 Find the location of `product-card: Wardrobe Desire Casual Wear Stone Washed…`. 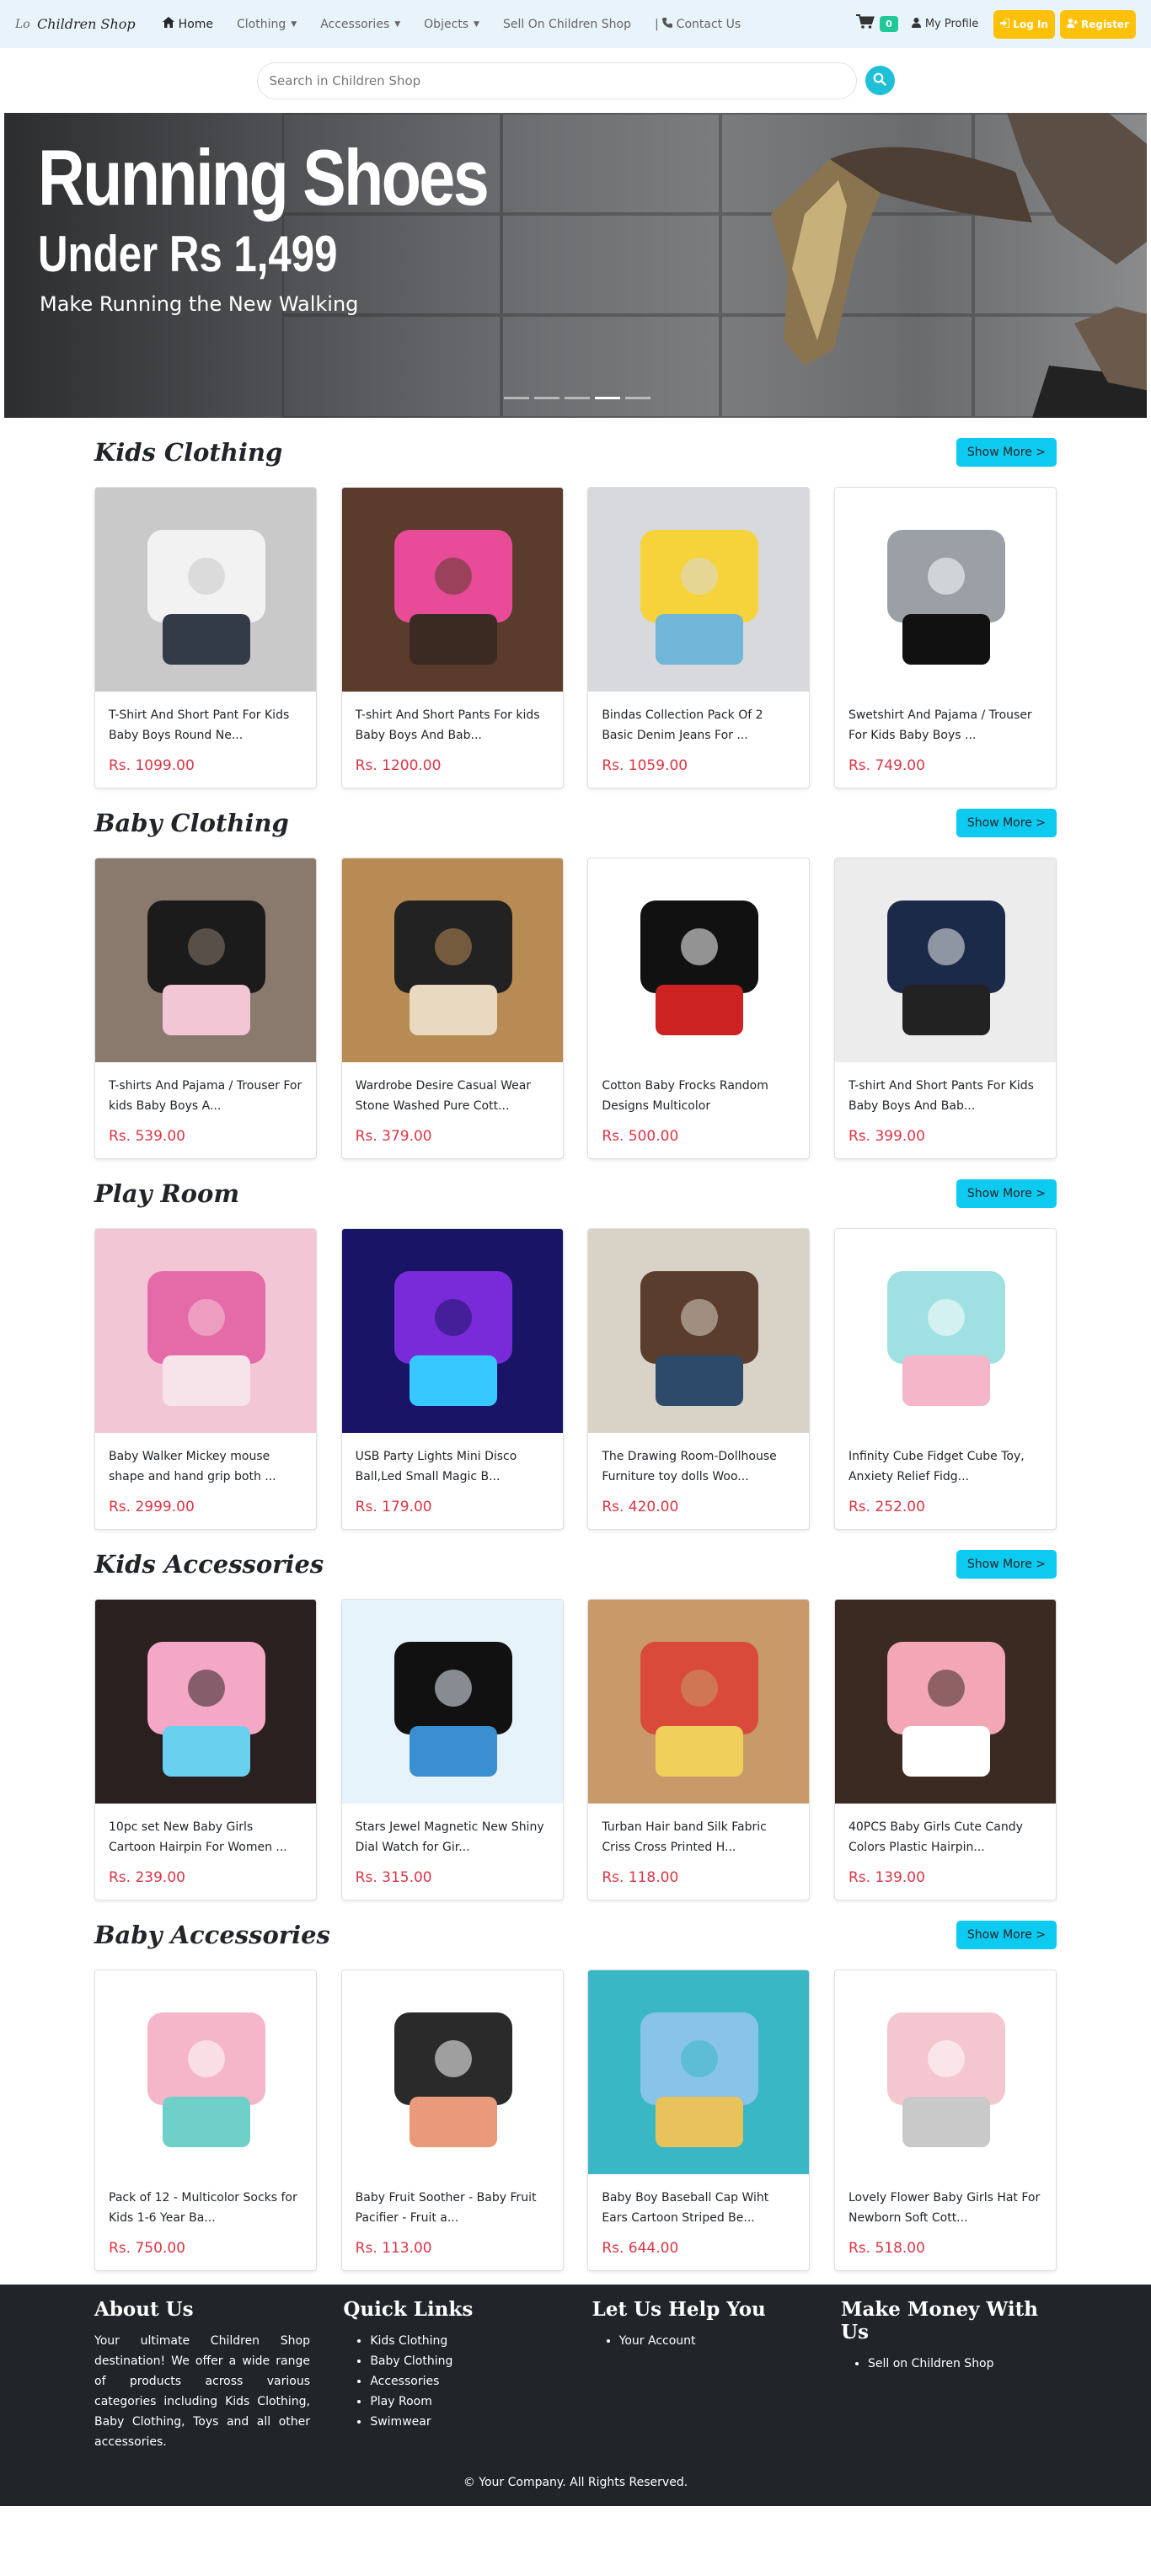

product-card: Wardrobe Desire Casual Wear Stone Washed… is located at coordinates (452, 1008).